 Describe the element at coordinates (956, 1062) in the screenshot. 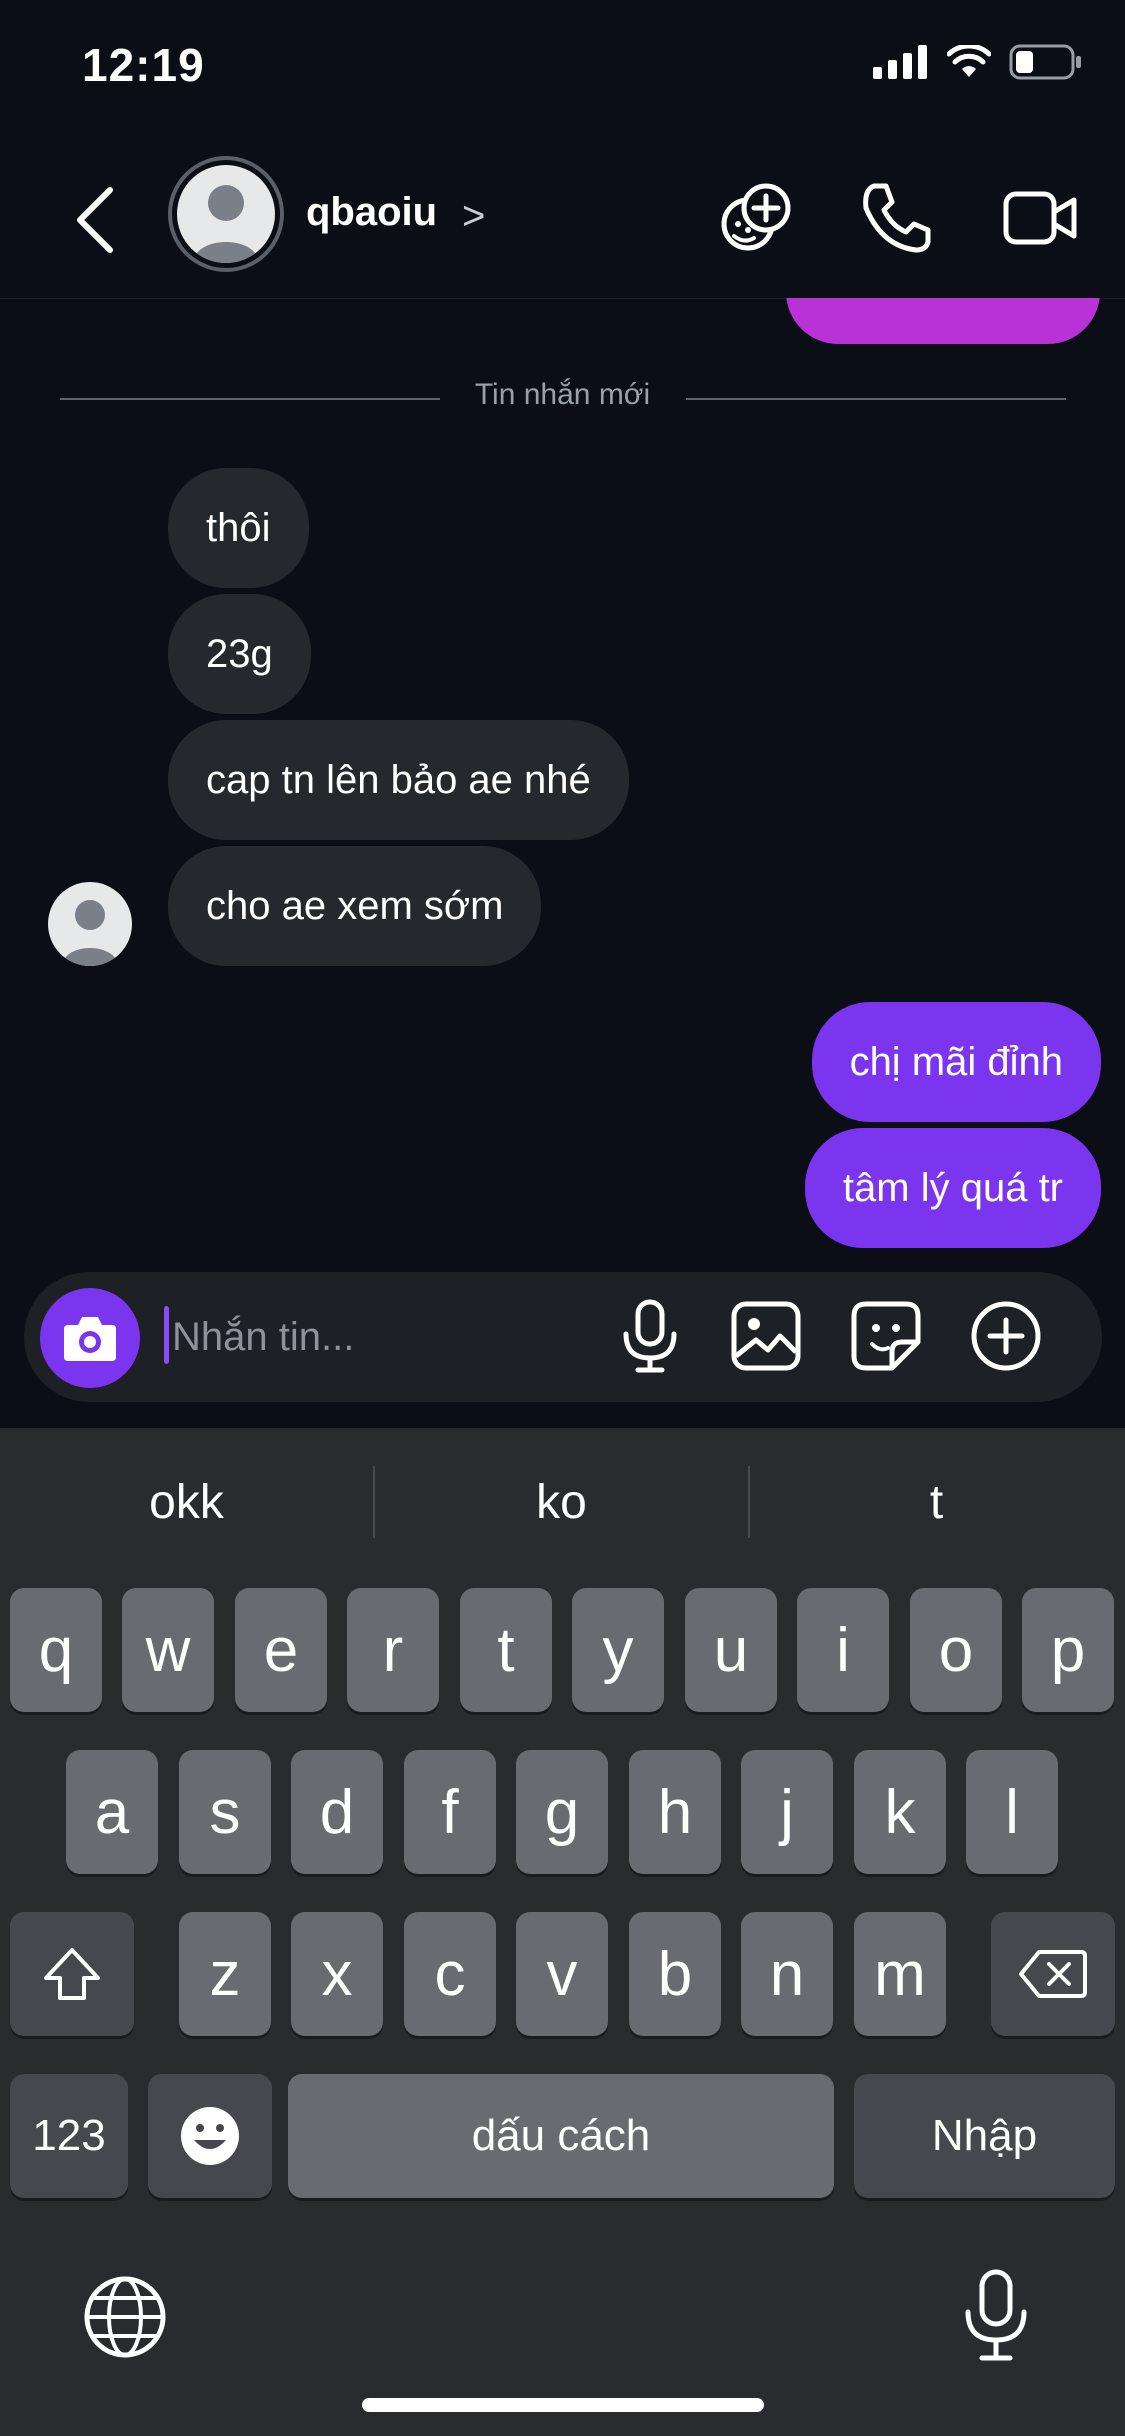

I see `outgoing-message: chị mãi đỉnh` at that location.